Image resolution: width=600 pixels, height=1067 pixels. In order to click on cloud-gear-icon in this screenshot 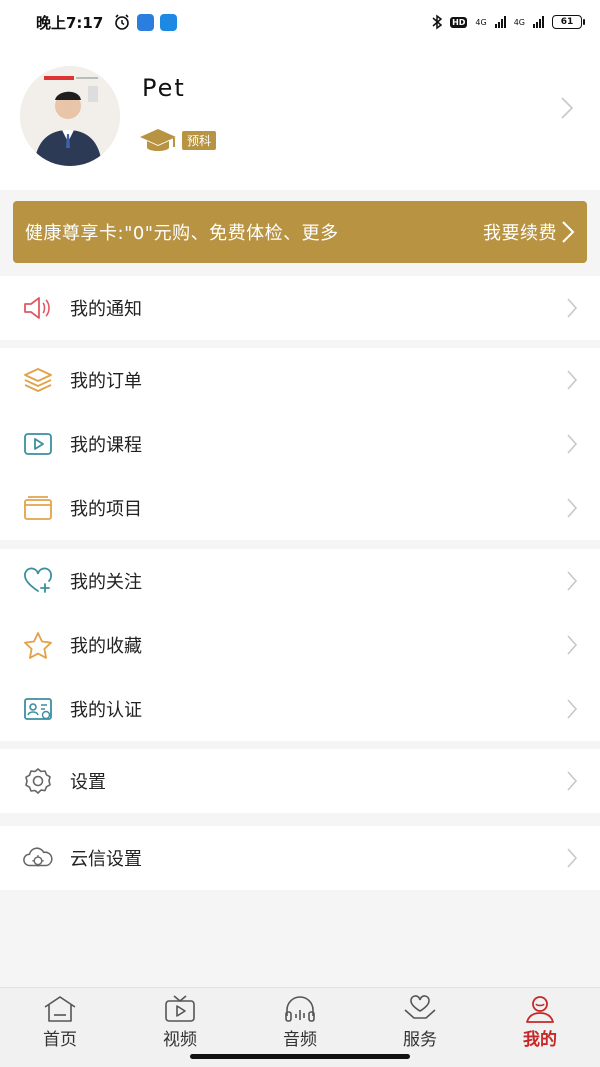, I will do `click(38, 857)`.